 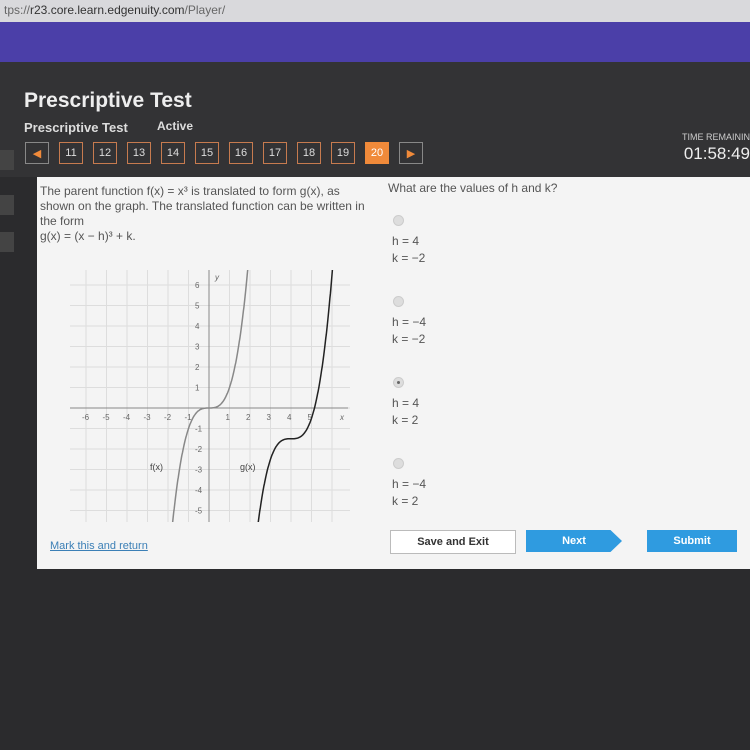 What do you see at coordinates (269, 417) in the screenshot?
I see `x-tick-label: 3` at bounding box center [269, 417].